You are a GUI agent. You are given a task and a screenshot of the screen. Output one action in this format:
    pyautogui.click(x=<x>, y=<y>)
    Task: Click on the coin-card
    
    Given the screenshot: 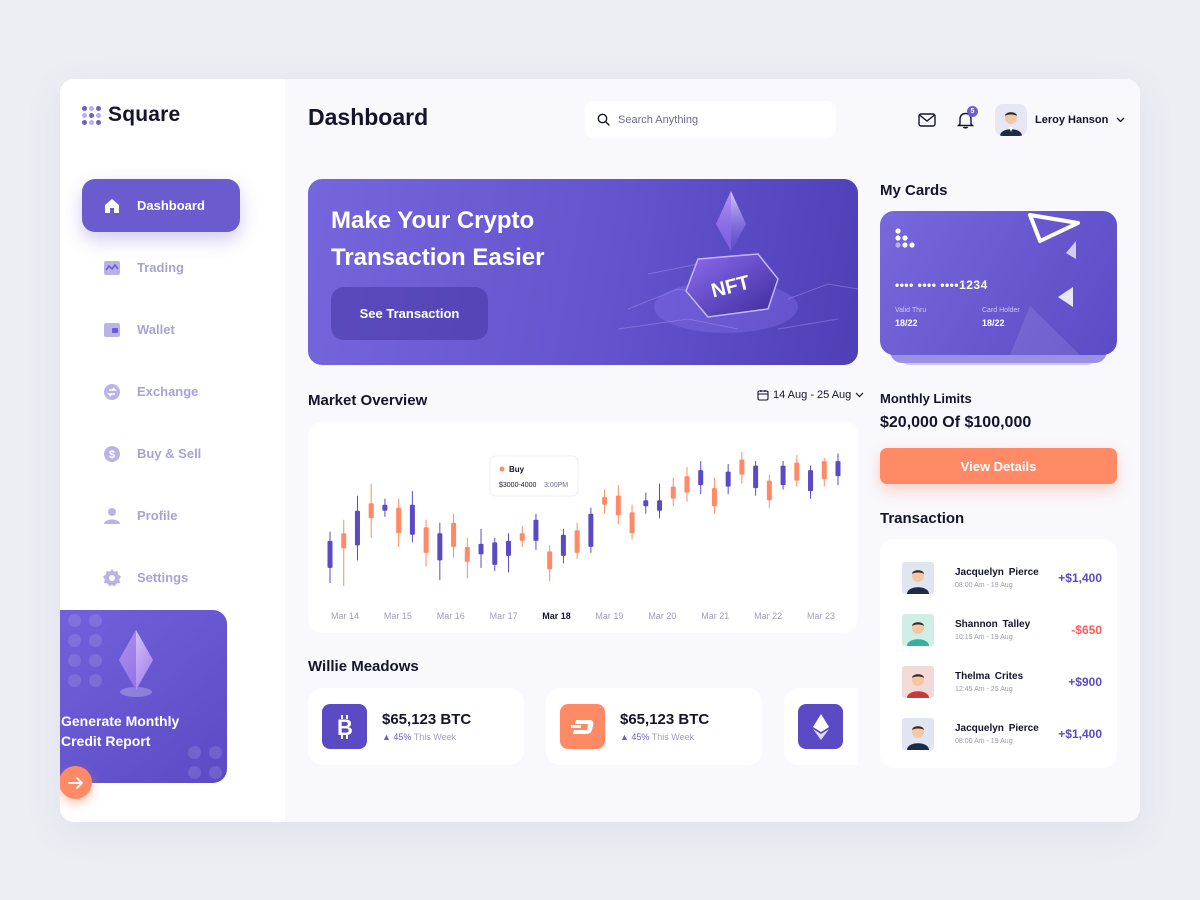 What is the action you would take?
    pyautogui.click(x=821, y=726)
    